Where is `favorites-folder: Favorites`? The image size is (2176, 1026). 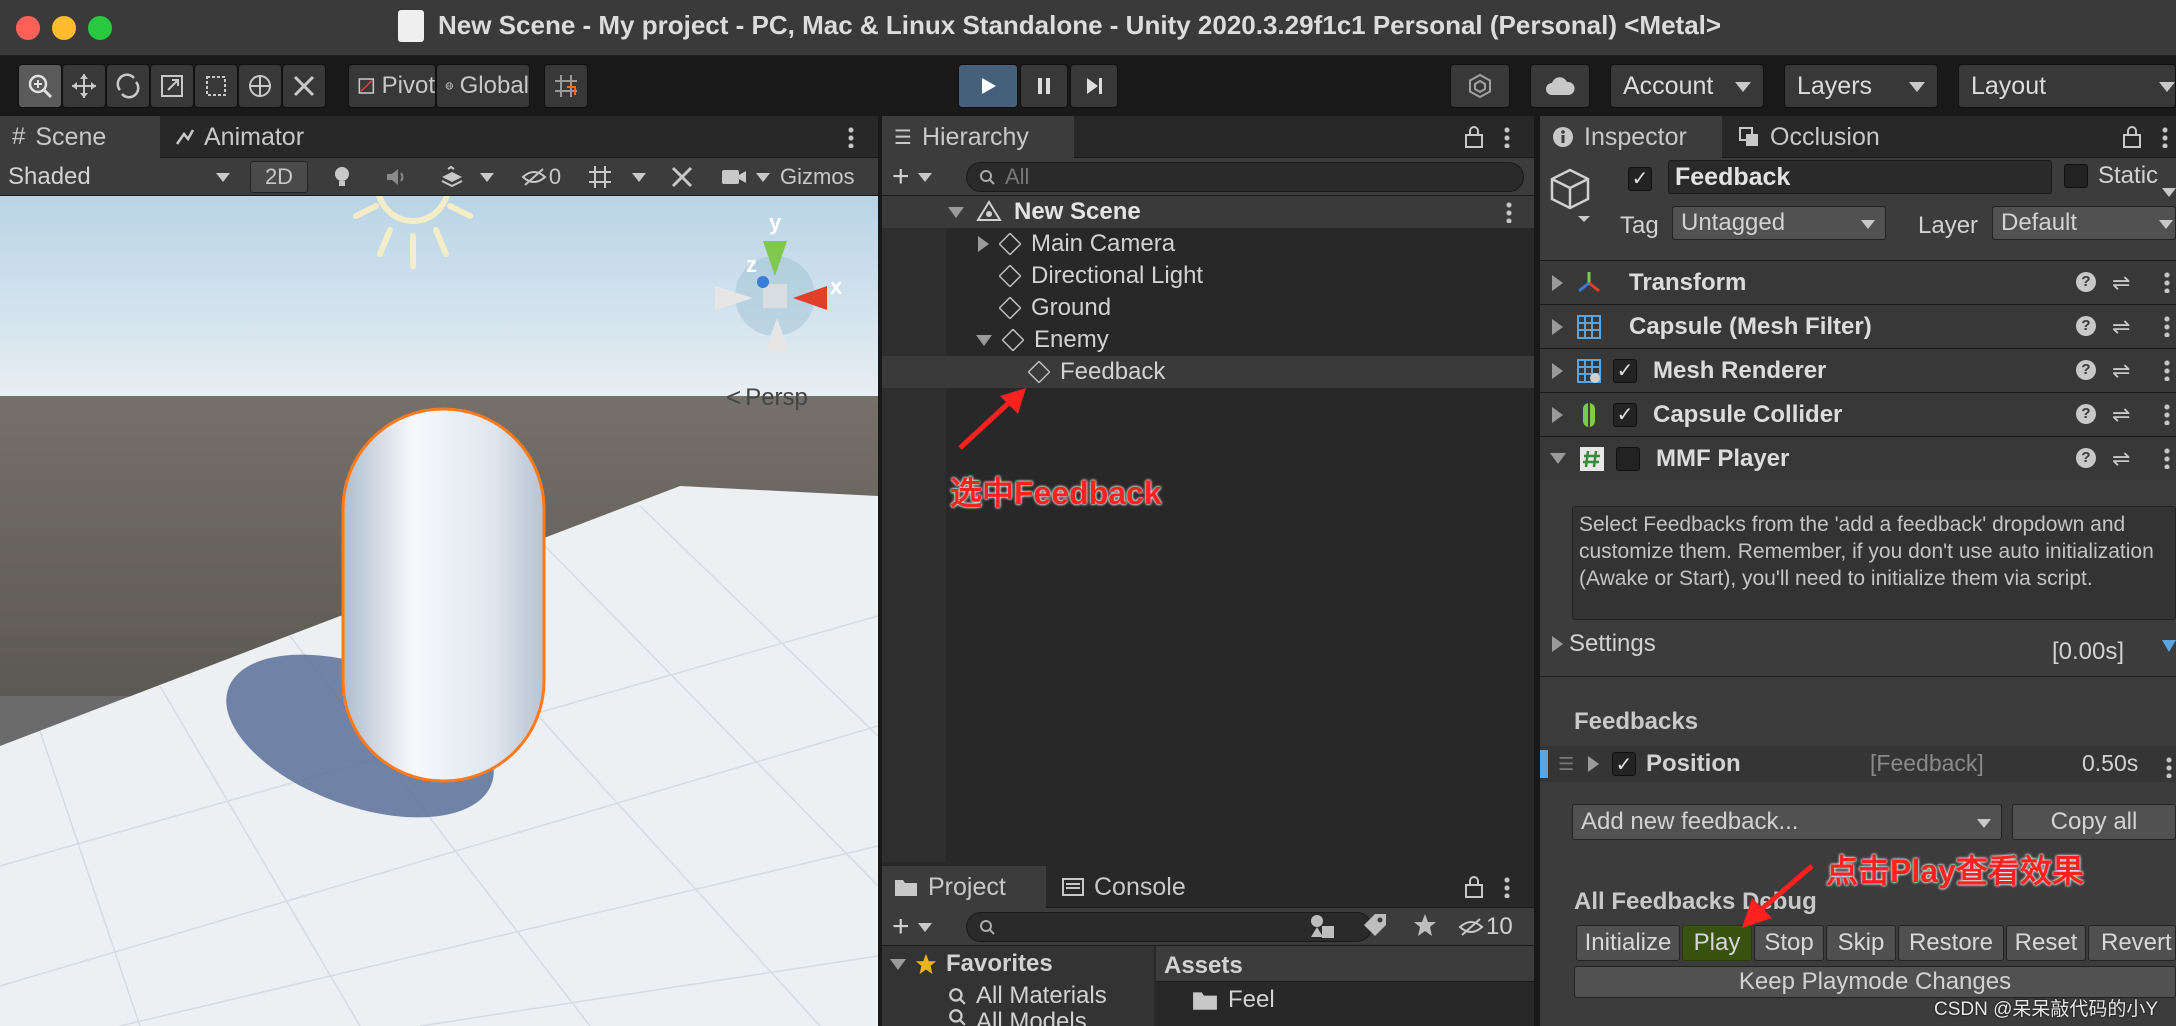
favorites-folder: Favorites is located at coordinates (971, 964).